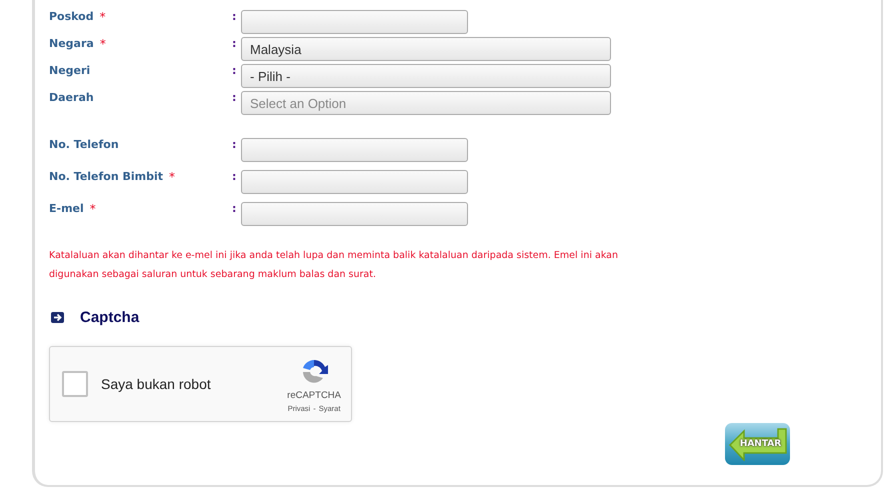  Describe the element at coordinates (69, 70) in the screenshot. I see `field-label: Negeri` at that location.